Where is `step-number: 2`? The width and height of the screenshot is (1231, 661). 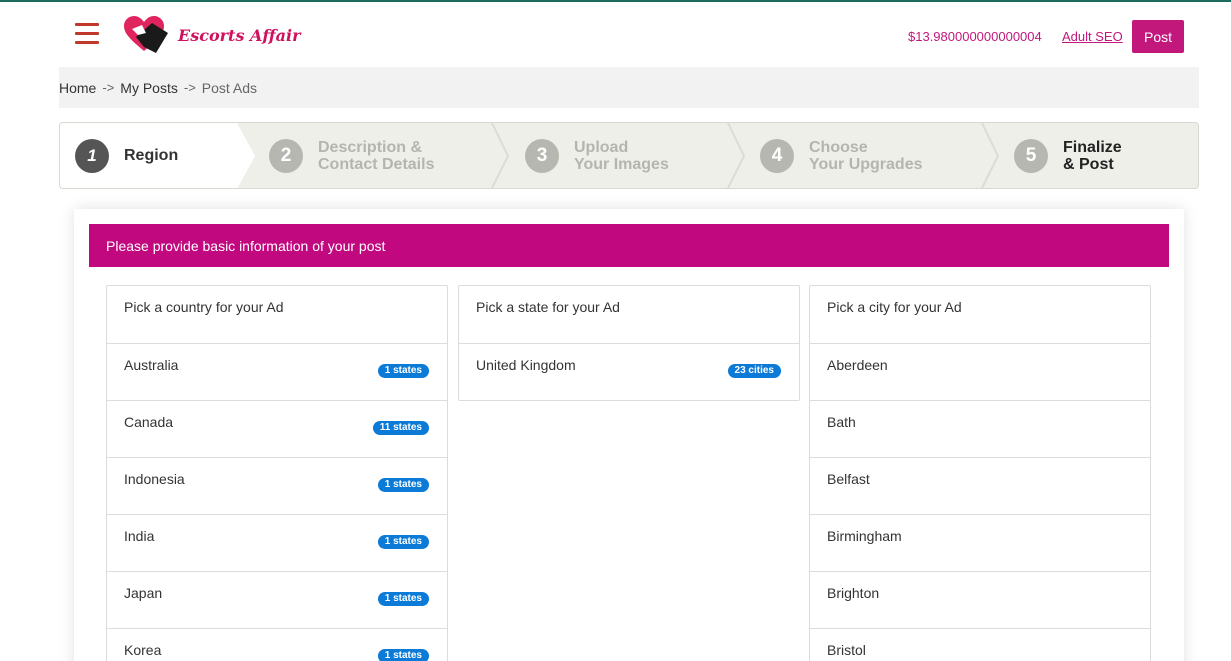 step-number: 2 is located at coordinates (286, 155).